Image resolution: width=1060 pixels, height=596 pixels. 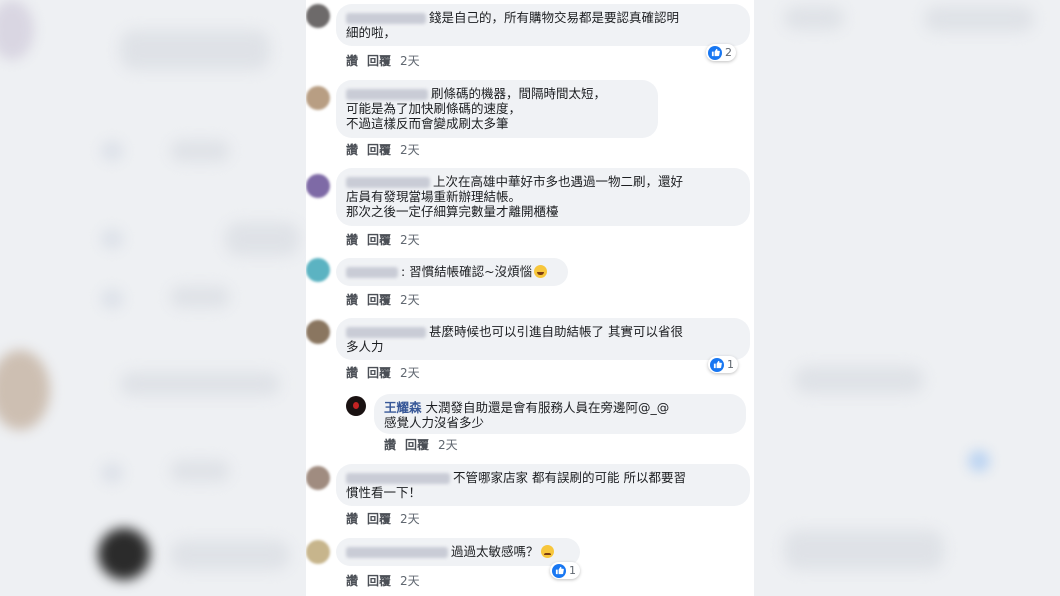 What do you see at coordinates (467, 271) in the screenshot?
I see `comment-line: : 習慣結帳確認~沒煩惱` at bounding box center [467, 271].